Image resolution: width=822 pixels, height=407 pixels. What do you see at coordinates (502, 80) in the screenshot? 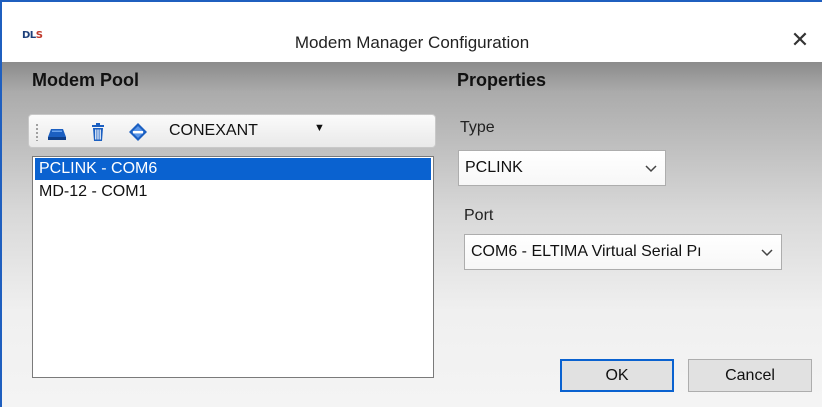
I see `properties-title: Properties` at bounding box center [502, 80].